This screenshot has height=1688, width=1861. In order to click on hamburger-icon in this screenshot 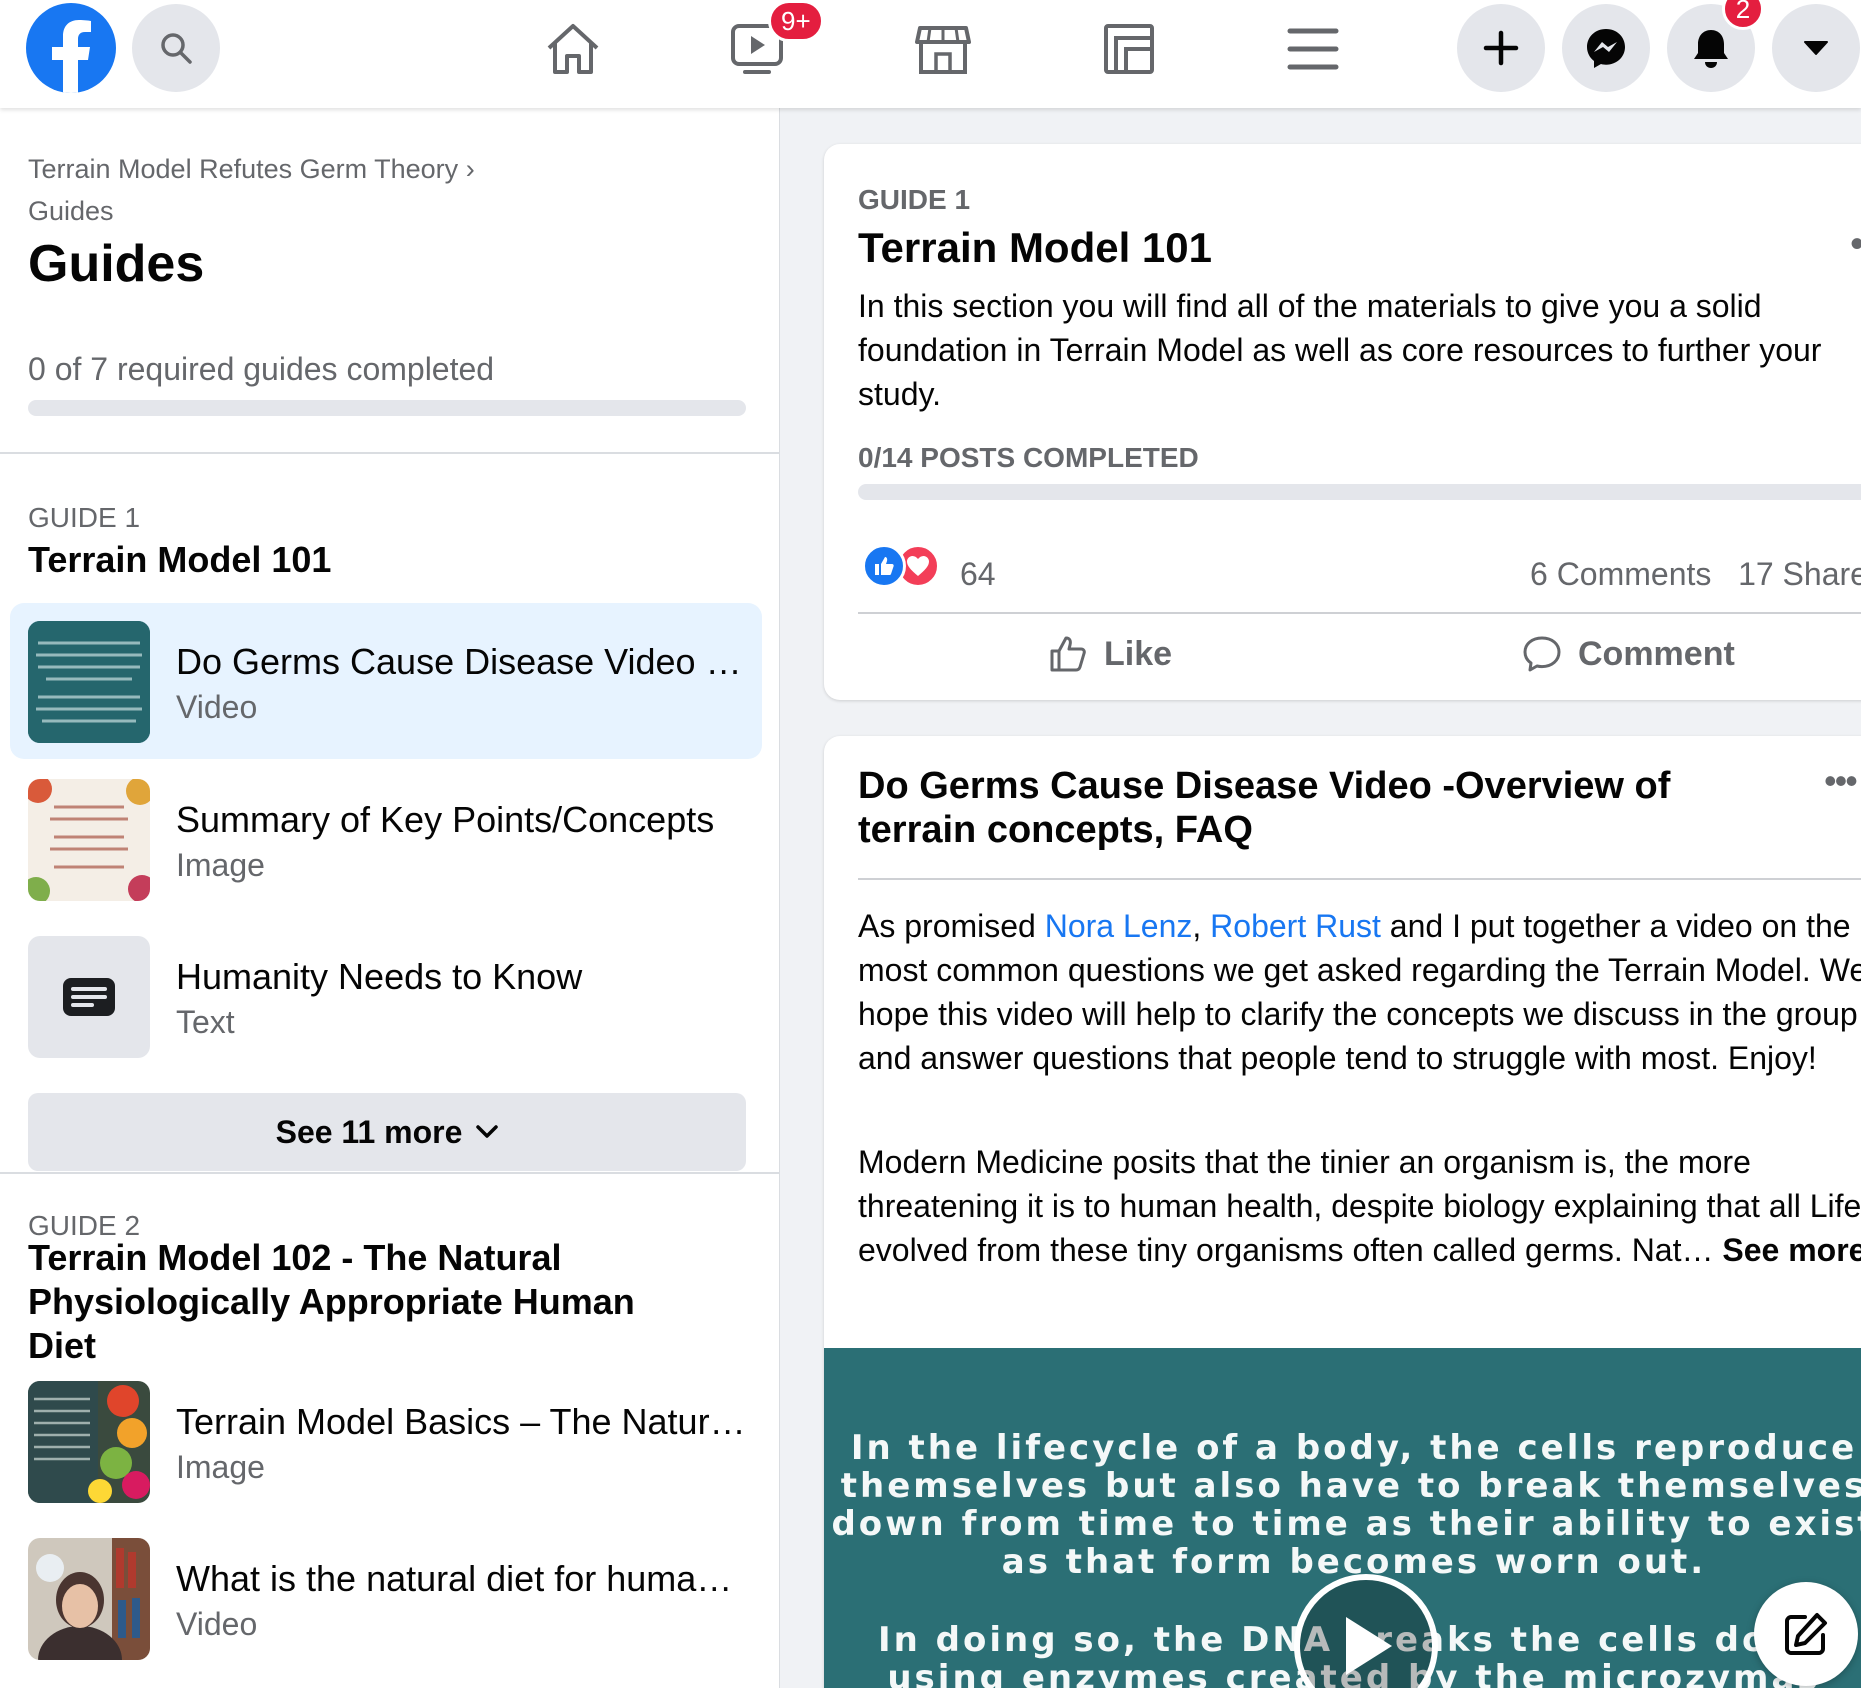, I will do `click(1313, 49)`.